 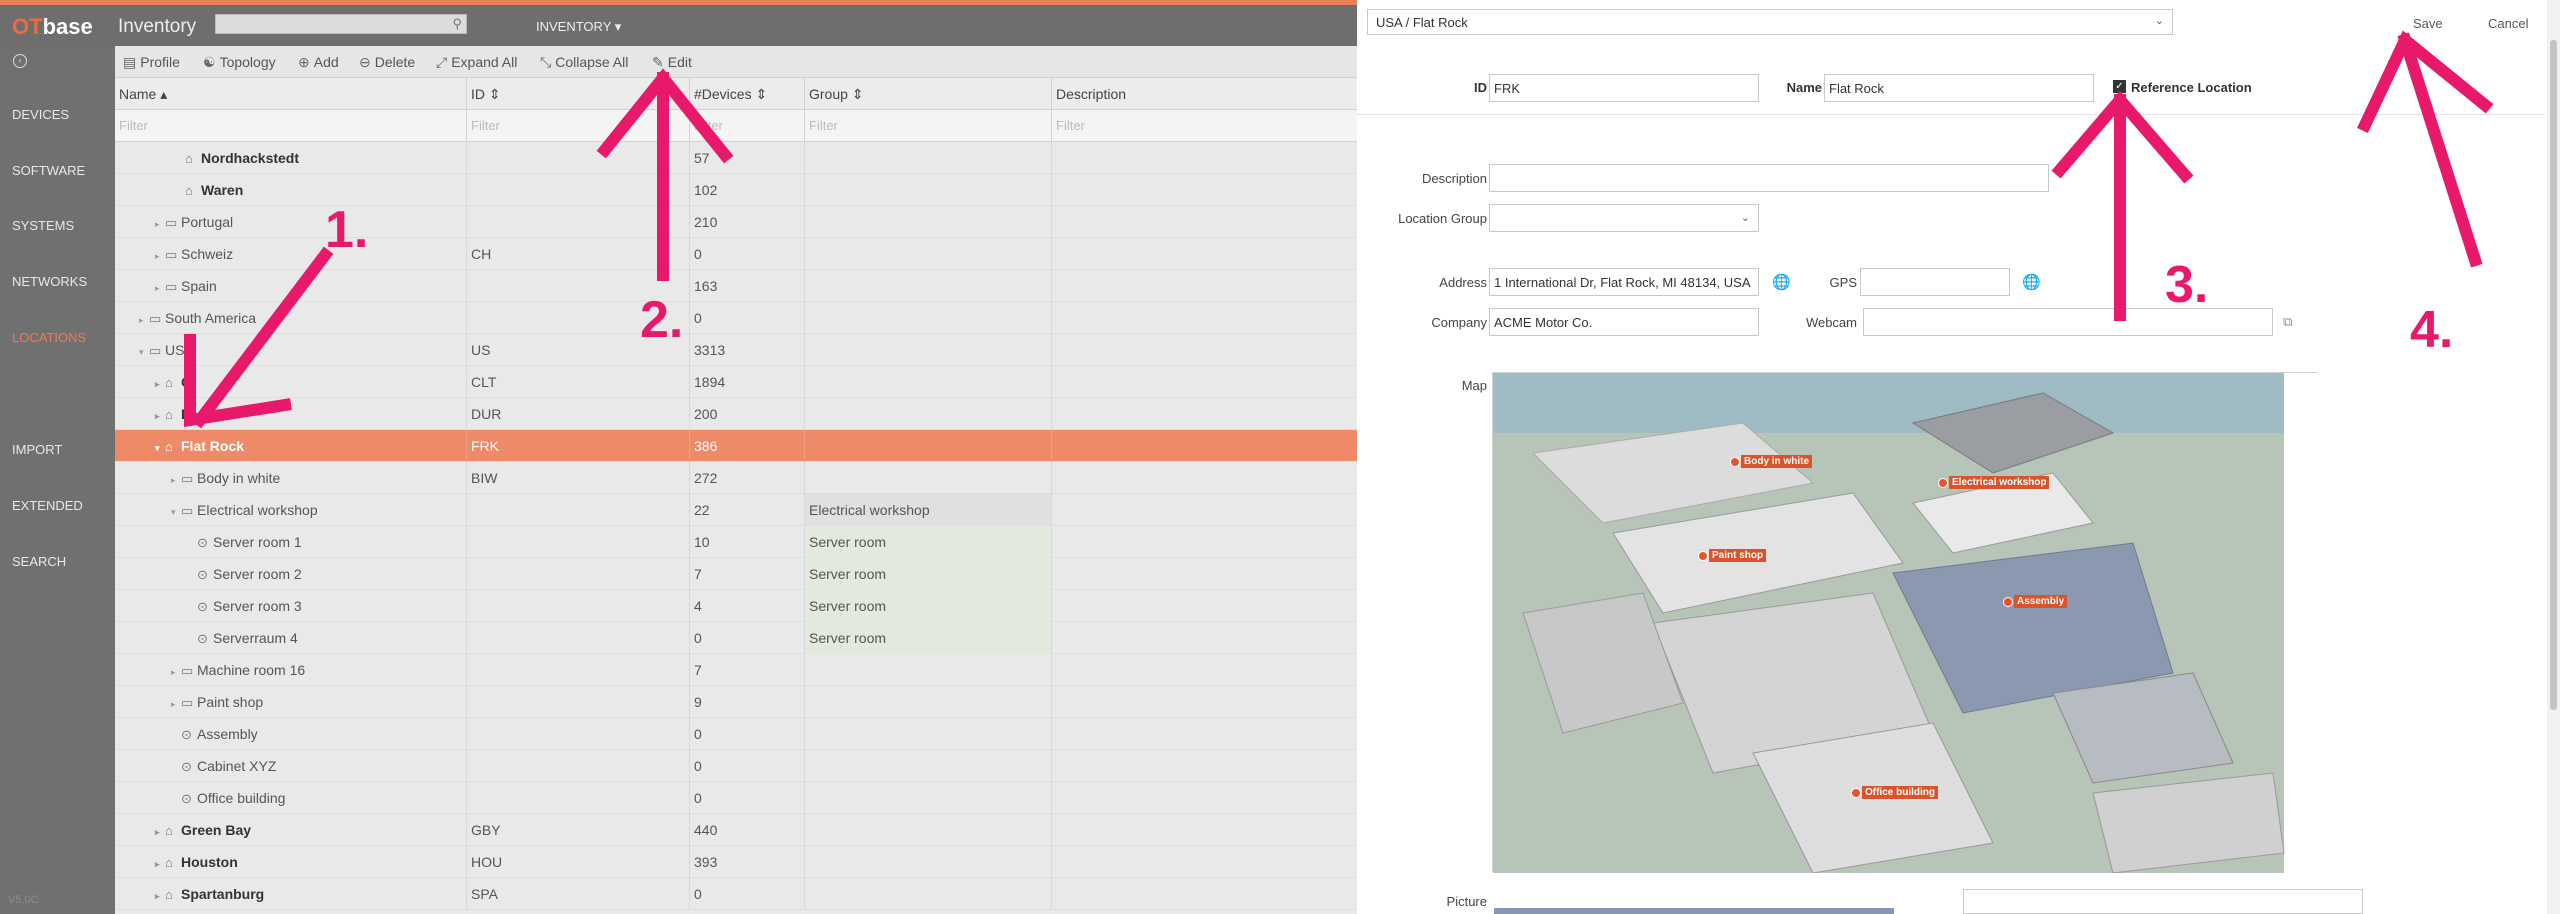 What do you see at coordinates (736, 798) in the screenshot?
I see `table-row: ⊙ Office building 0` at bounding box center [736, 798].